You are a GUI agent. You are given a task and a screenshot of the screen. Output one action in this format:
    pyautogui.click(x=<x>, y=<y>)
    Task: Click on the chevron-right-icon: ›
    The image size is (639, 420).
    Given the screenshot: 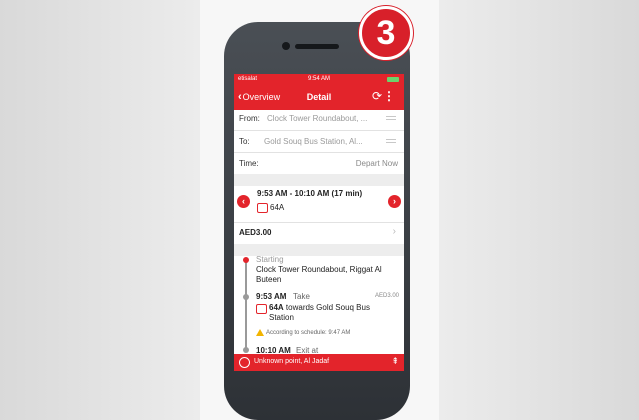 What is the action you would take?
    pyautogui.click(x=394, y=231)
    